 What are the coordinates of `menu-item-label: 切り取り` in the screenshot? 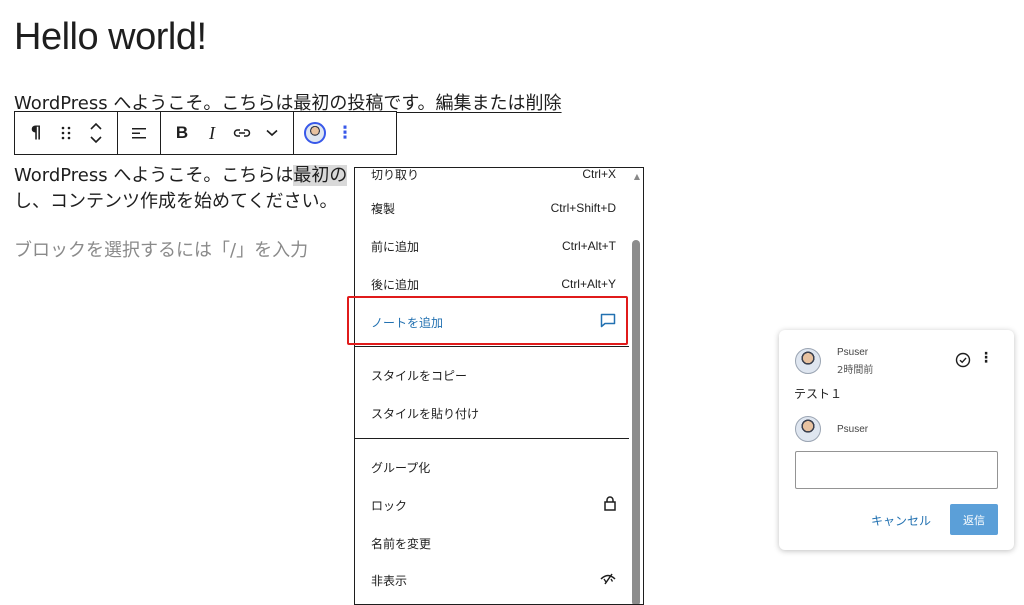 It's located at (395, 174).